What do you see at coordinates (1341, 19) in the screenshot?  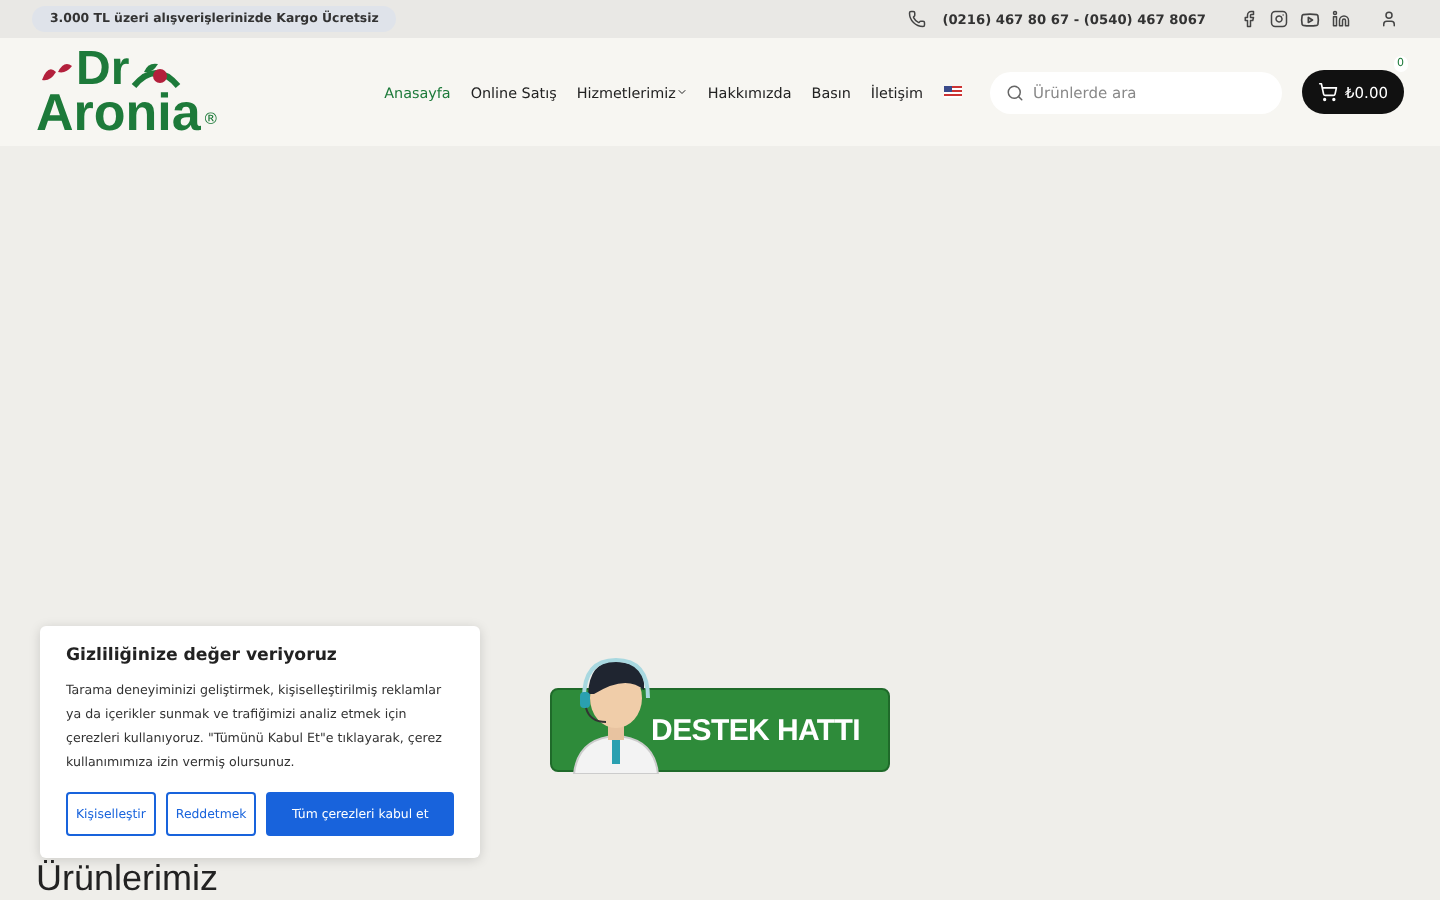 I see `linkedin-icon` at bounding box center [1341, 19].